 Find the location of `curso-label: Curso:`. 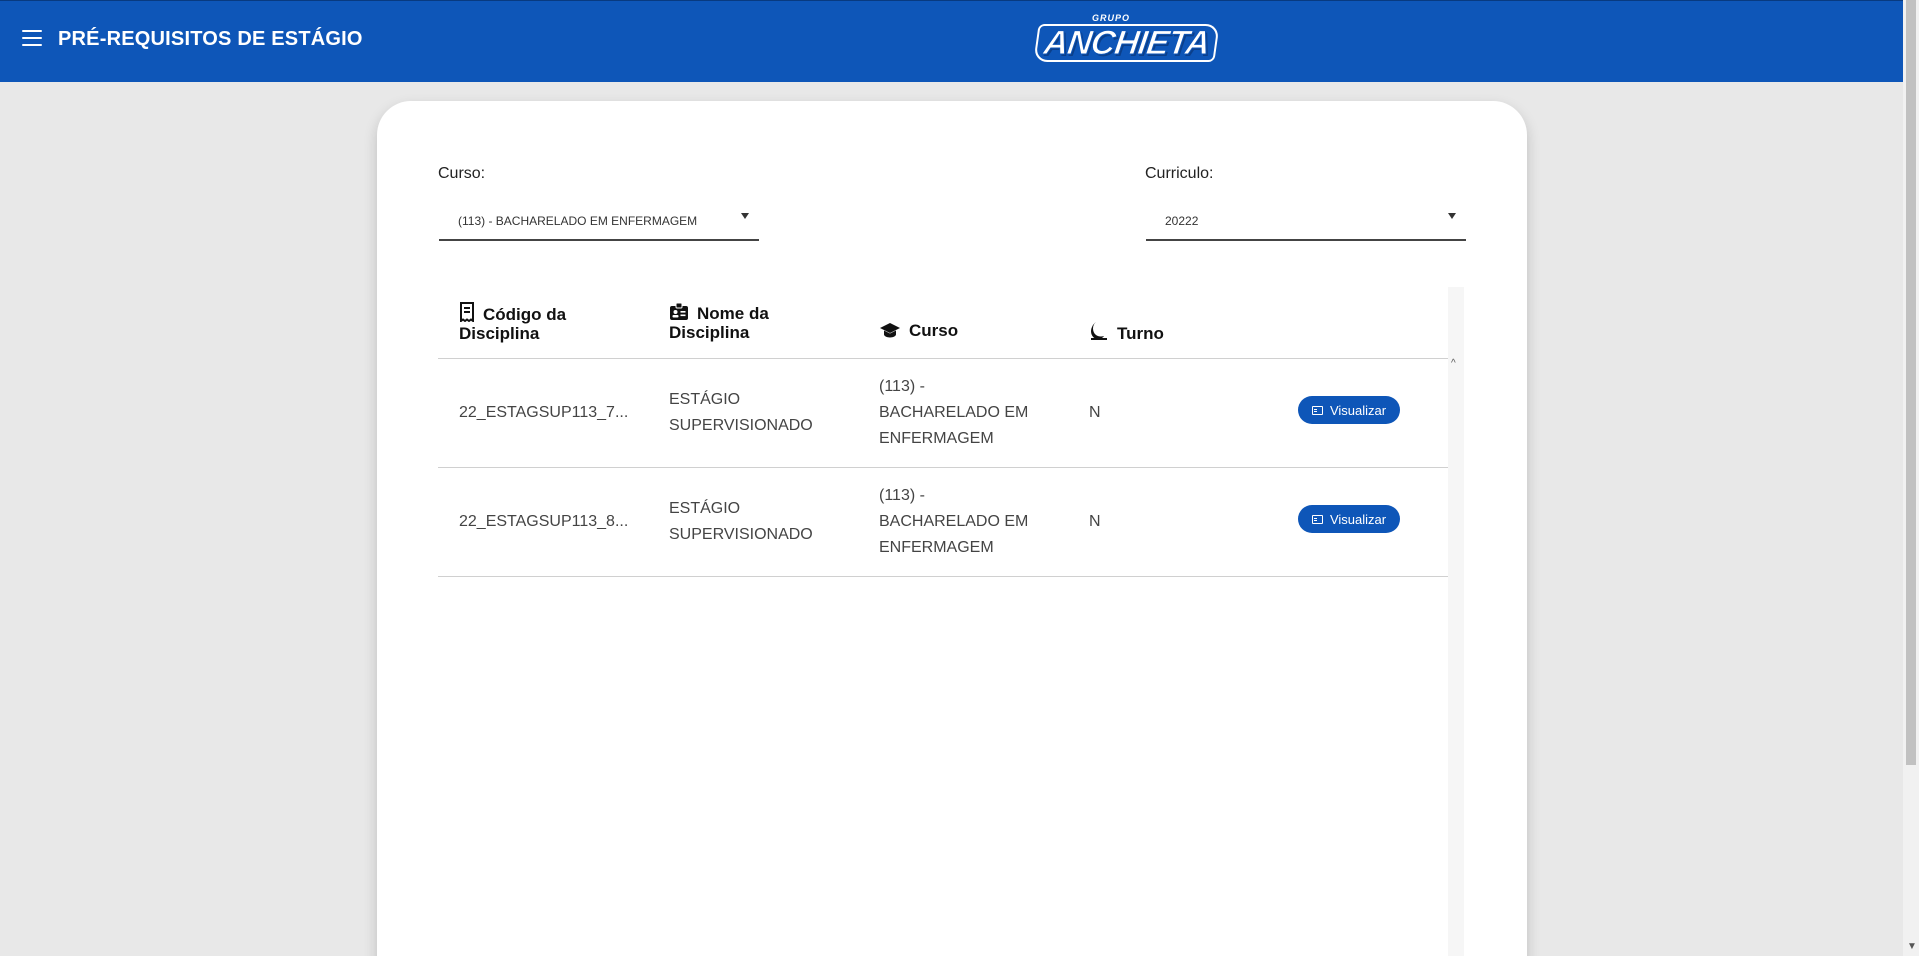

curso-label: Curso: is located at coordinates (462, 173).